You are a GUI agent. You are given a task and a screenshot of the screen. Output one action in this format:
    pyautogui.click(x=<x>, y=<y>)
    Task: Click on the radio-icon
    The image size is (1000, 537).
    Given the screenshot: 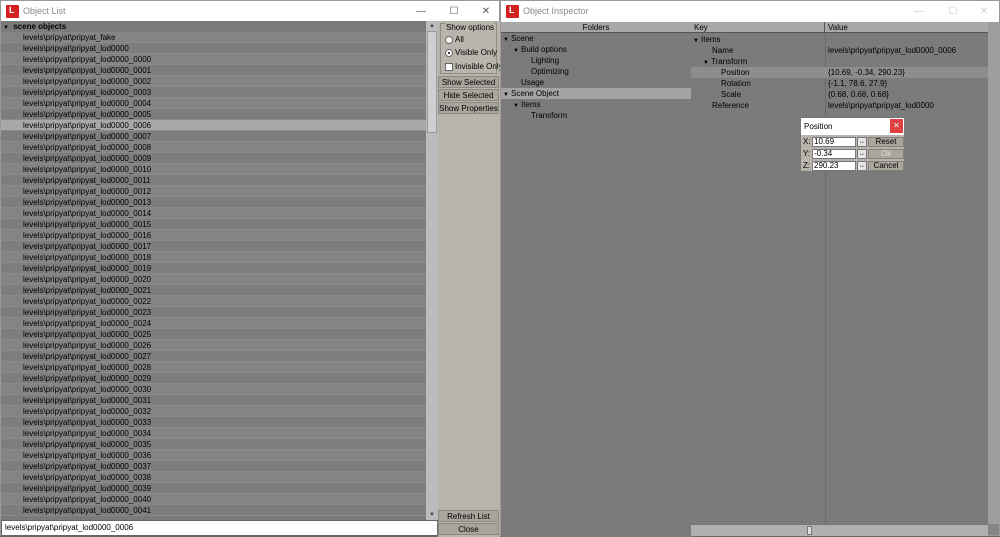 What is the action you would take?
    pyautogui.click(x=449, y=39)
    